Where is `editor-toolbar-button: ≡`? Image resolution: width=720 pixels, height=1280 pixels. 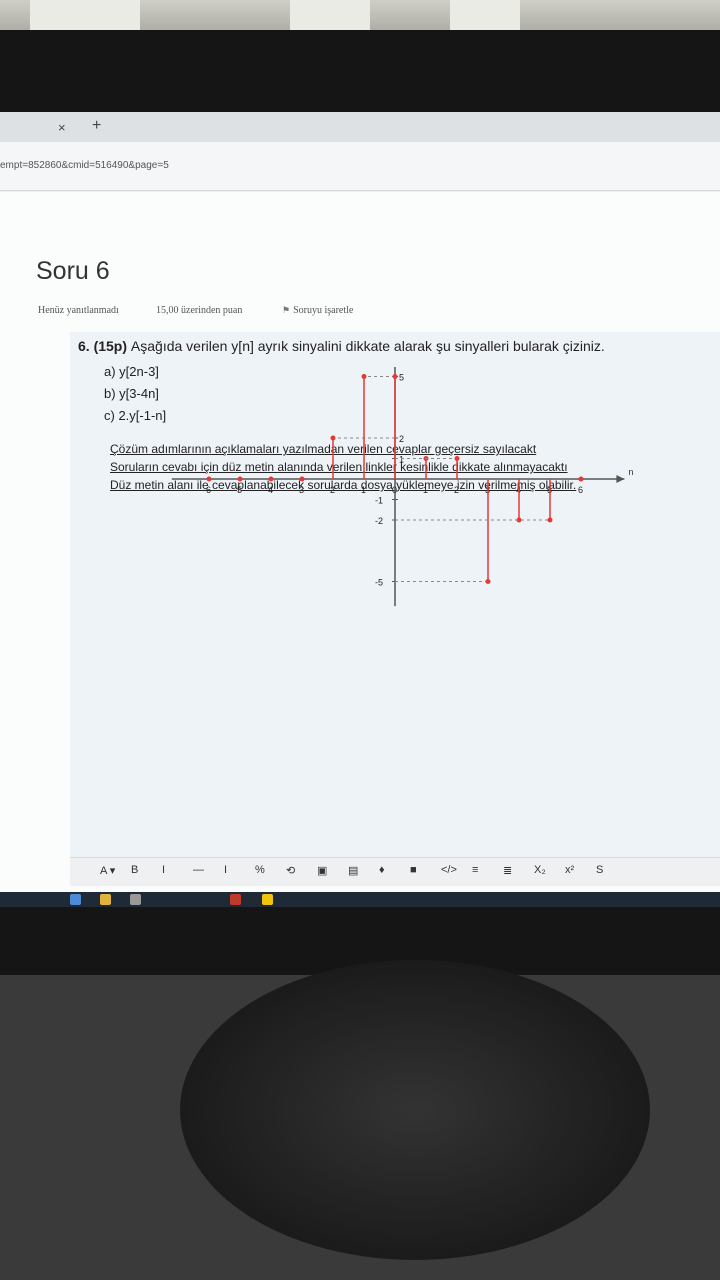 editor-toolbar-button: ≡ is located at coordinates (475, 870).